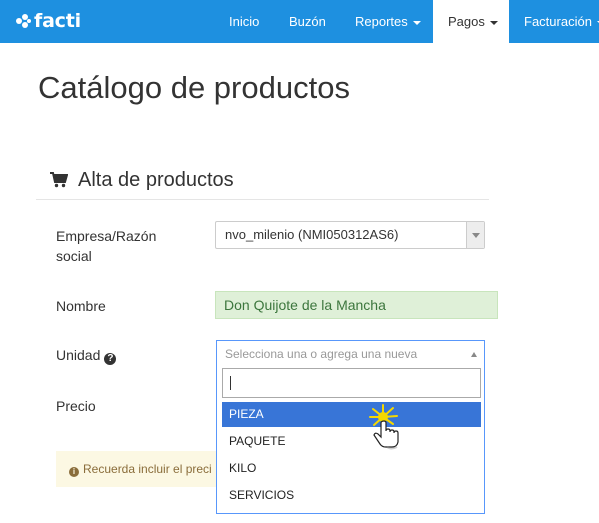 This screenshot has height=523, width=599. I want to click on section-title: Alta de productos, so click(156, 179).